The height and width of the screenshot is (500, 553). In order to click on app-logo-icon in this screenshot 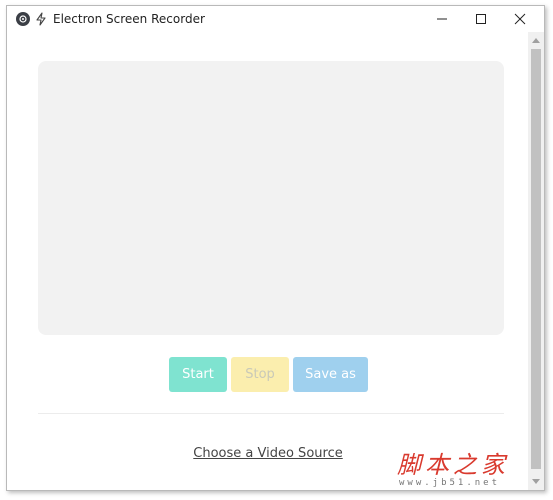, I will do `click(23, 19)`.